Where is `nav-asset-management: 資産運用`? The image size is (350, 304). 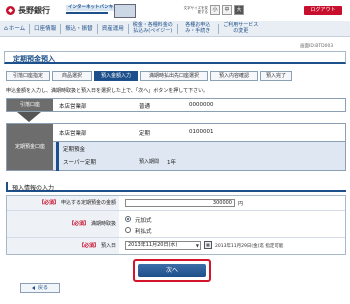
nav-asset-management: 資産運用 is located at coordinates (113, 29).